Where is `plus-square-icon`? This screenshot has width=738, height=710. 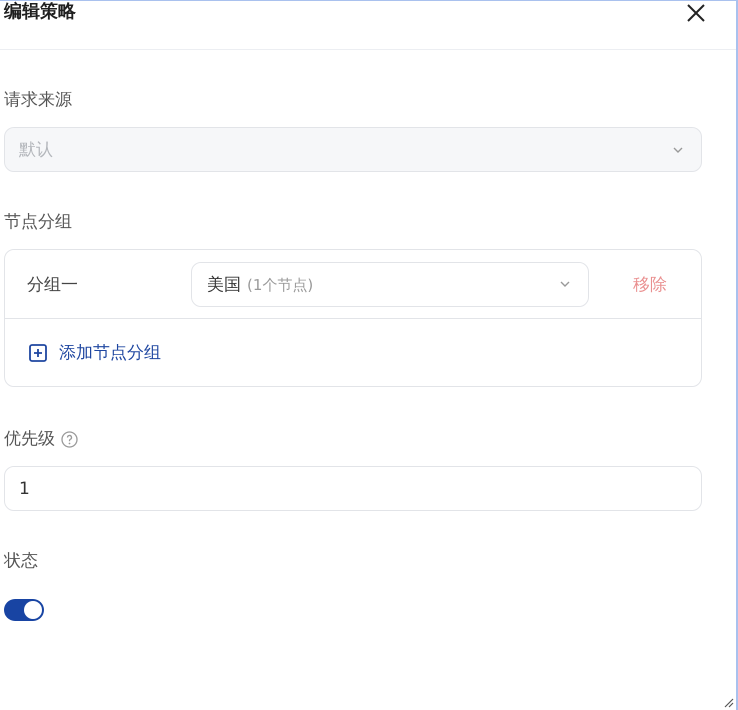
plus-square-icon is located at coordinates (38, 353).